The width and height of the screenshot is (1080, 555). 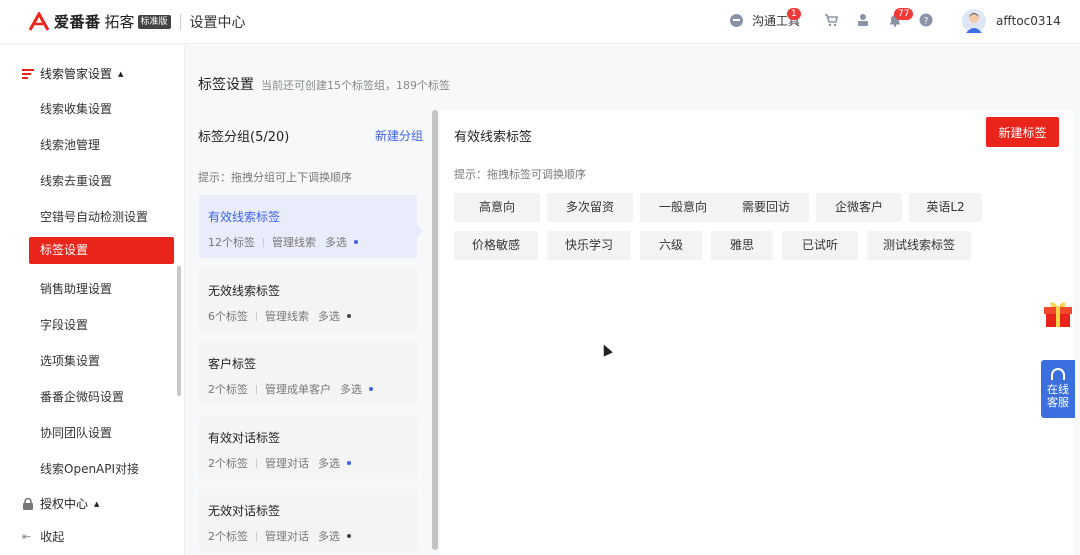 What do you see at coordinates (52, 537) in the screenshot?
I see `collapse-label: 收起` at bounding box center [52, 537].